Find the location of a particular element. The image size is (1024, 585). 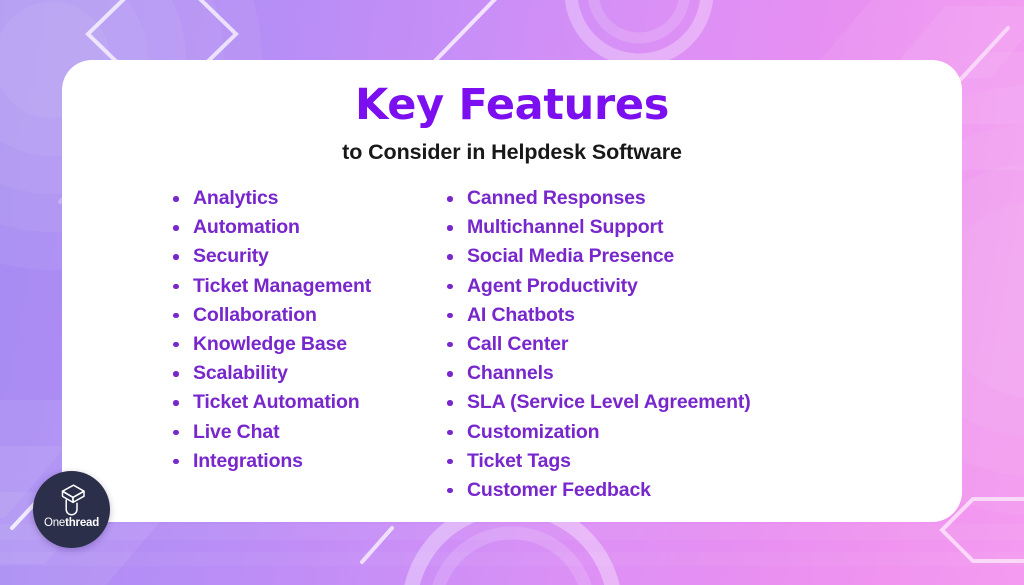

logo-wordmark-bold: thread is located at coordinates (82, 523).